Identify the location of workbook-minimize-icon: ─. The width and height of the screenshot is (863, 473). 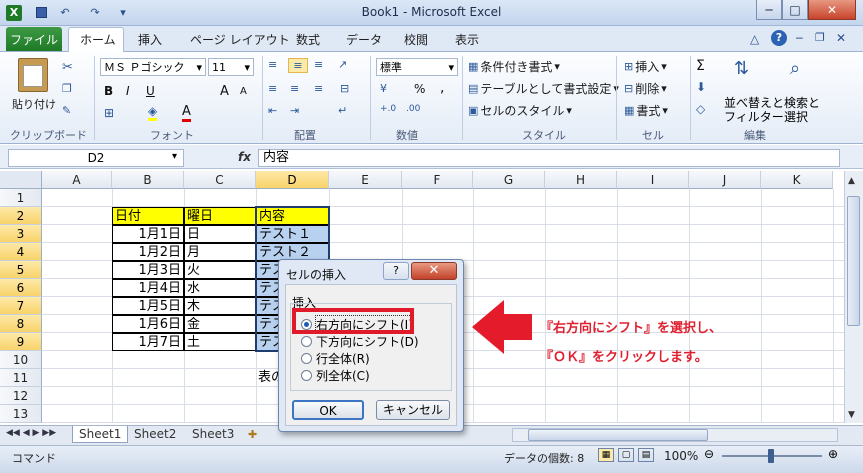
(799, 38).